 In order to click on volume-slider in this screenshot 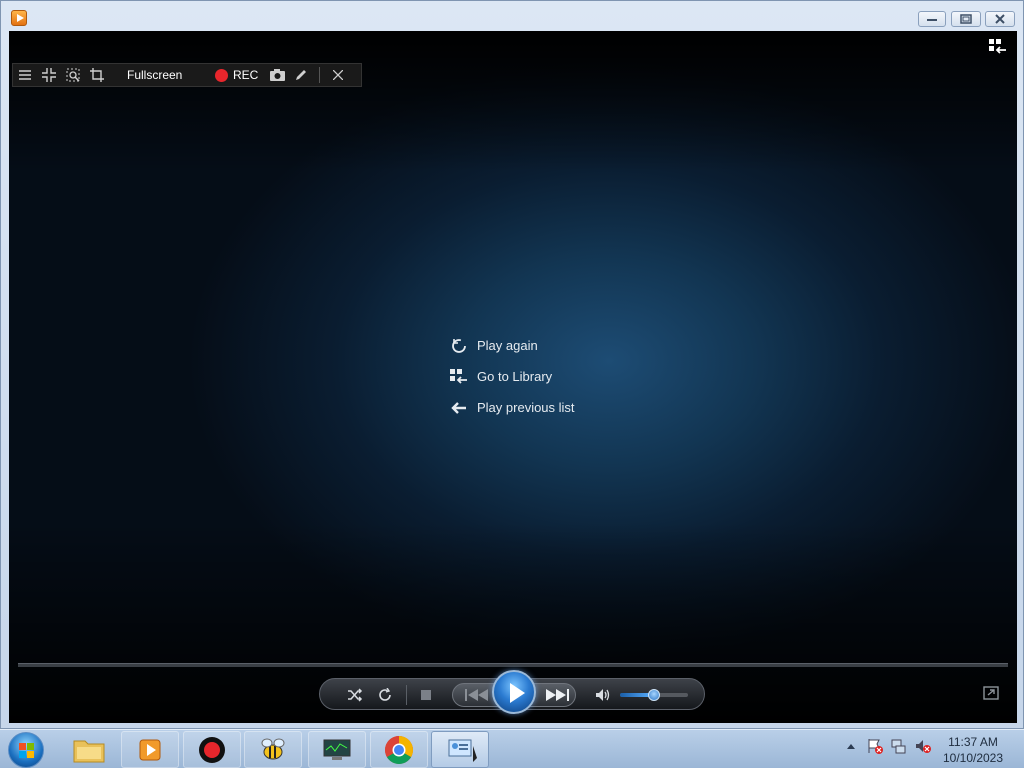, I will do `click(654, 695)`.